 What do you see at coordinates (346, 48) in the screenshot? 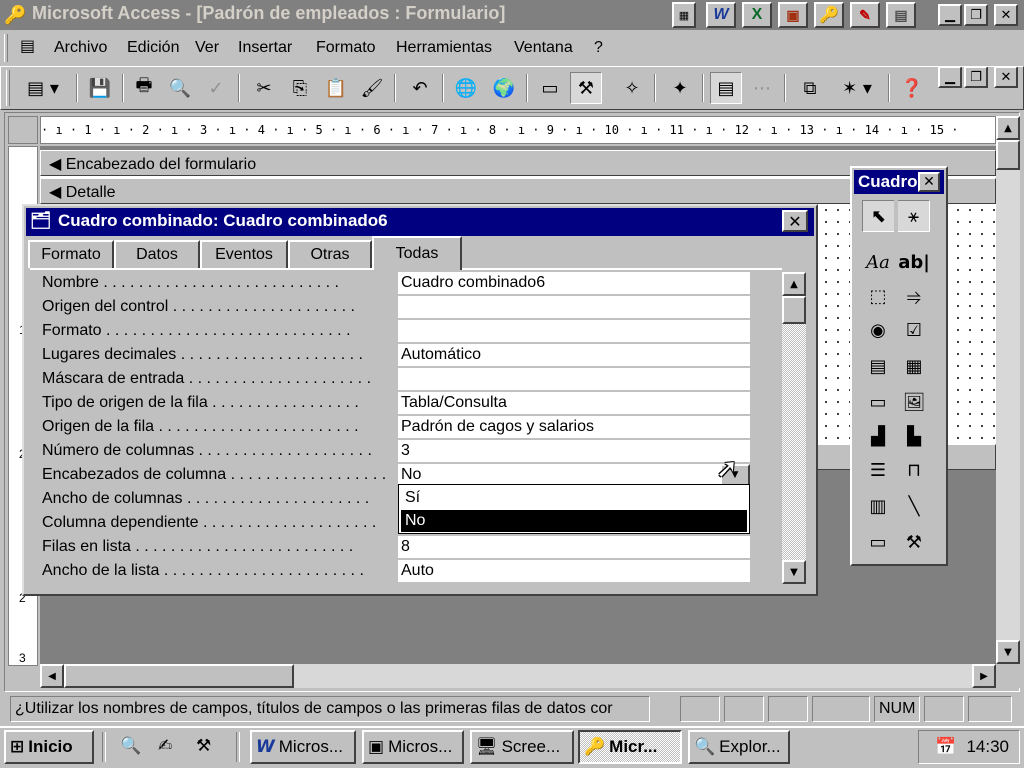
I see `menu-formato: Formato` at bounding box center [346, 48].